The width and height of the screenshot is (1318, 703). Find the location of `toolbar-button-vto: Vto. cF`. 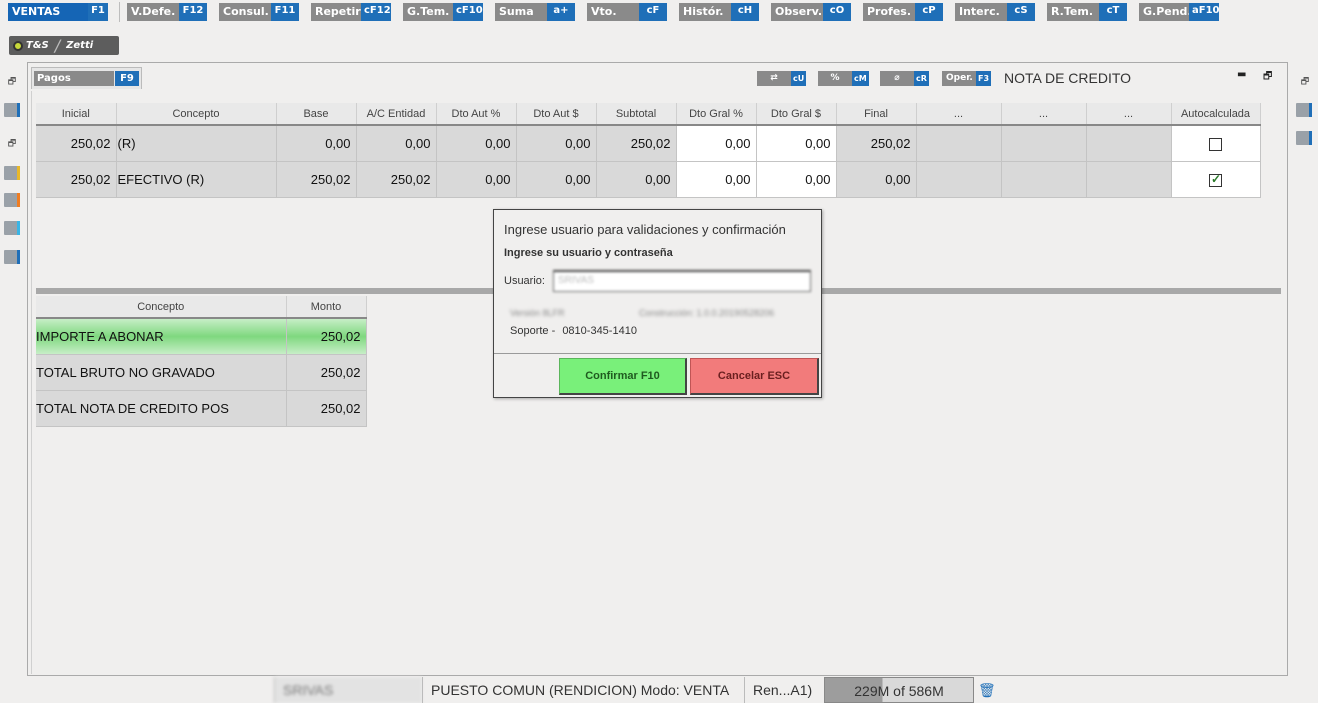

toolbar-button-vto: Vto. cF is located at coordinates (627, 12).